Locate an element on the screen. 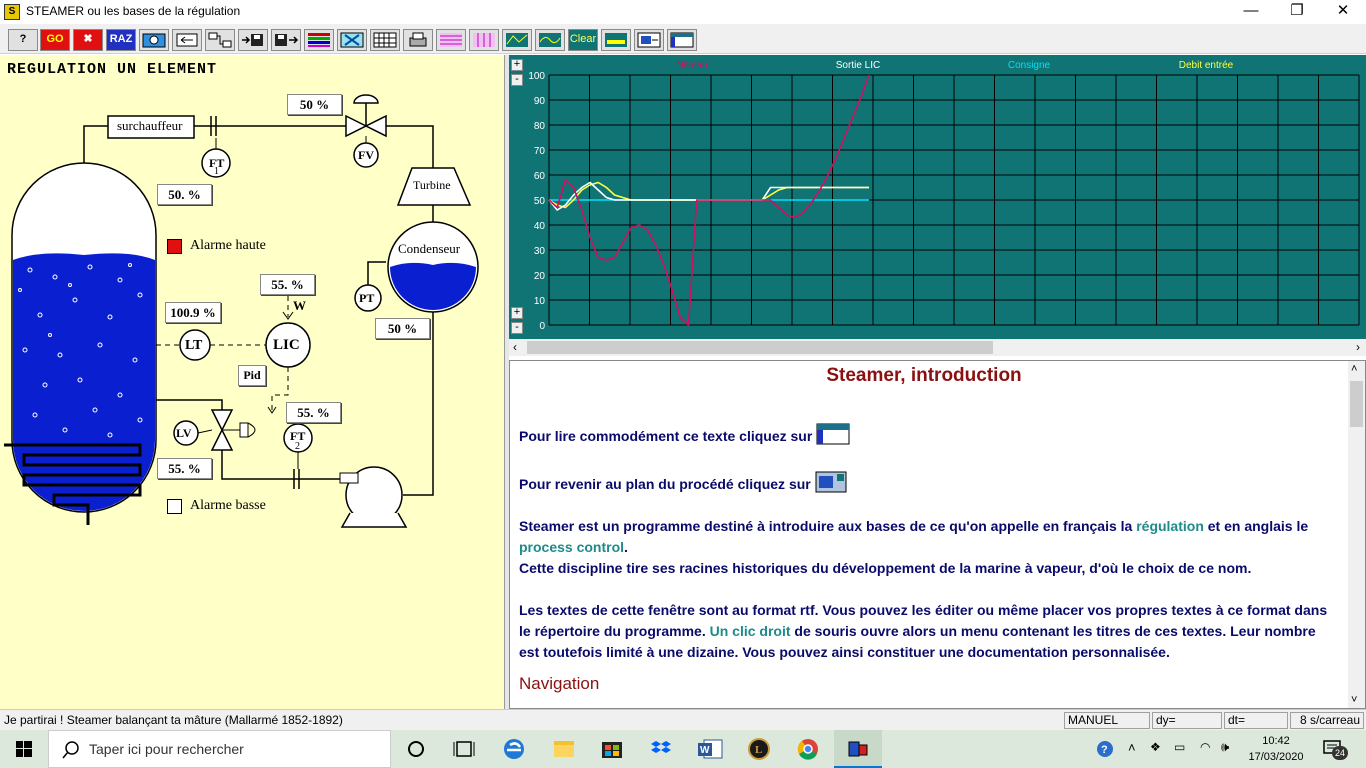  mode-indicator: MANUEL is located at coordinates (1107, 720).